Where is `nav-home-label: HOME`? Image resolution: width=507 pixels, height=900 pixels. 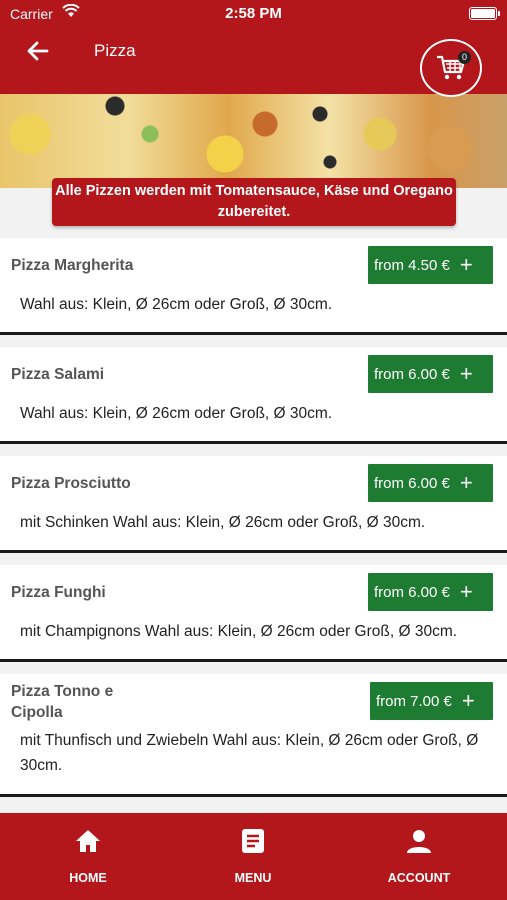 nav-home-label: HOME is located at coordinates (88, 878).